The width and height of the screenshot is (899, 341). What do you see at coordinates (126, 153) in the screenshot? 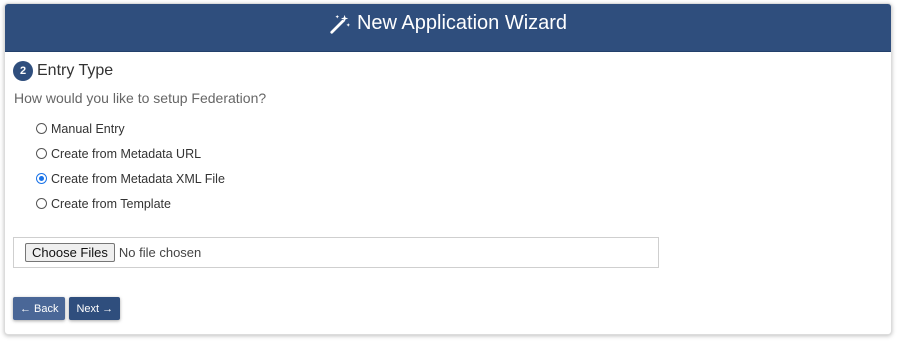
I see `option-label: Create from Metadata URL` at bounding box center [126, 153].